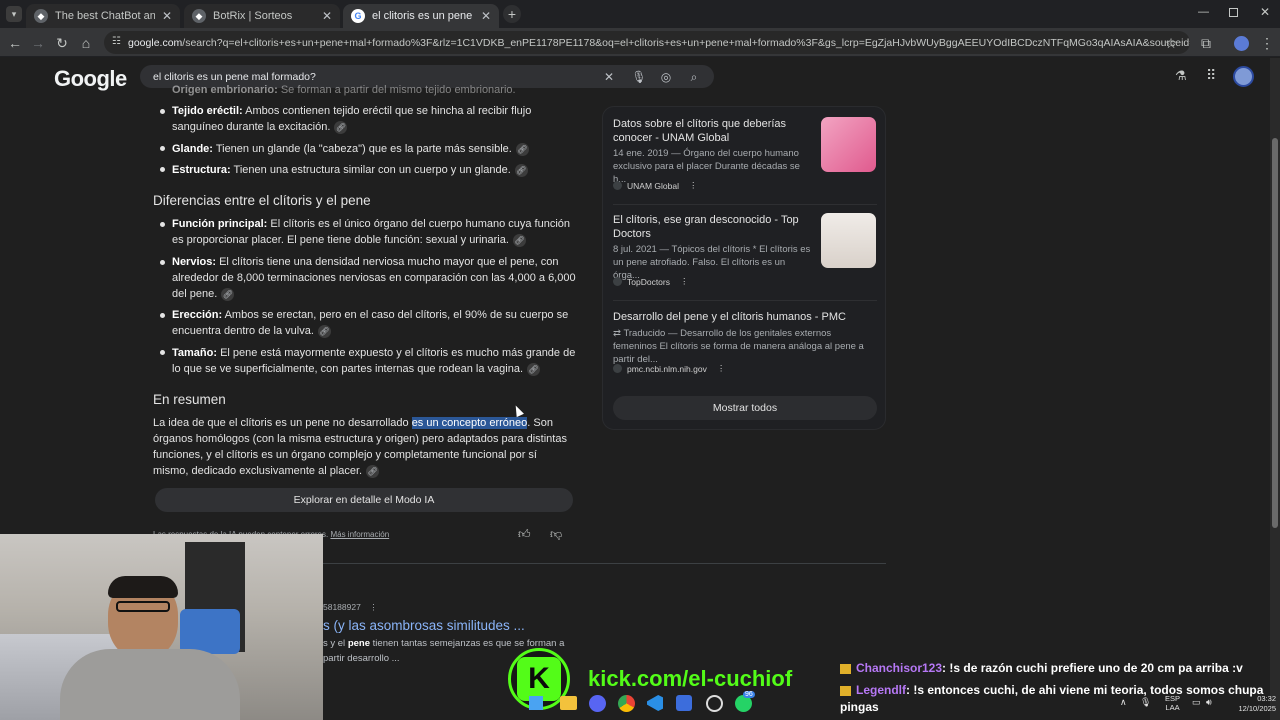 The height and width of the screenshot is (720, 1280). What do you see at coordinates (626, 703) in the screenshot?
I see `chrome-icon` at bounding box center [626, 703].